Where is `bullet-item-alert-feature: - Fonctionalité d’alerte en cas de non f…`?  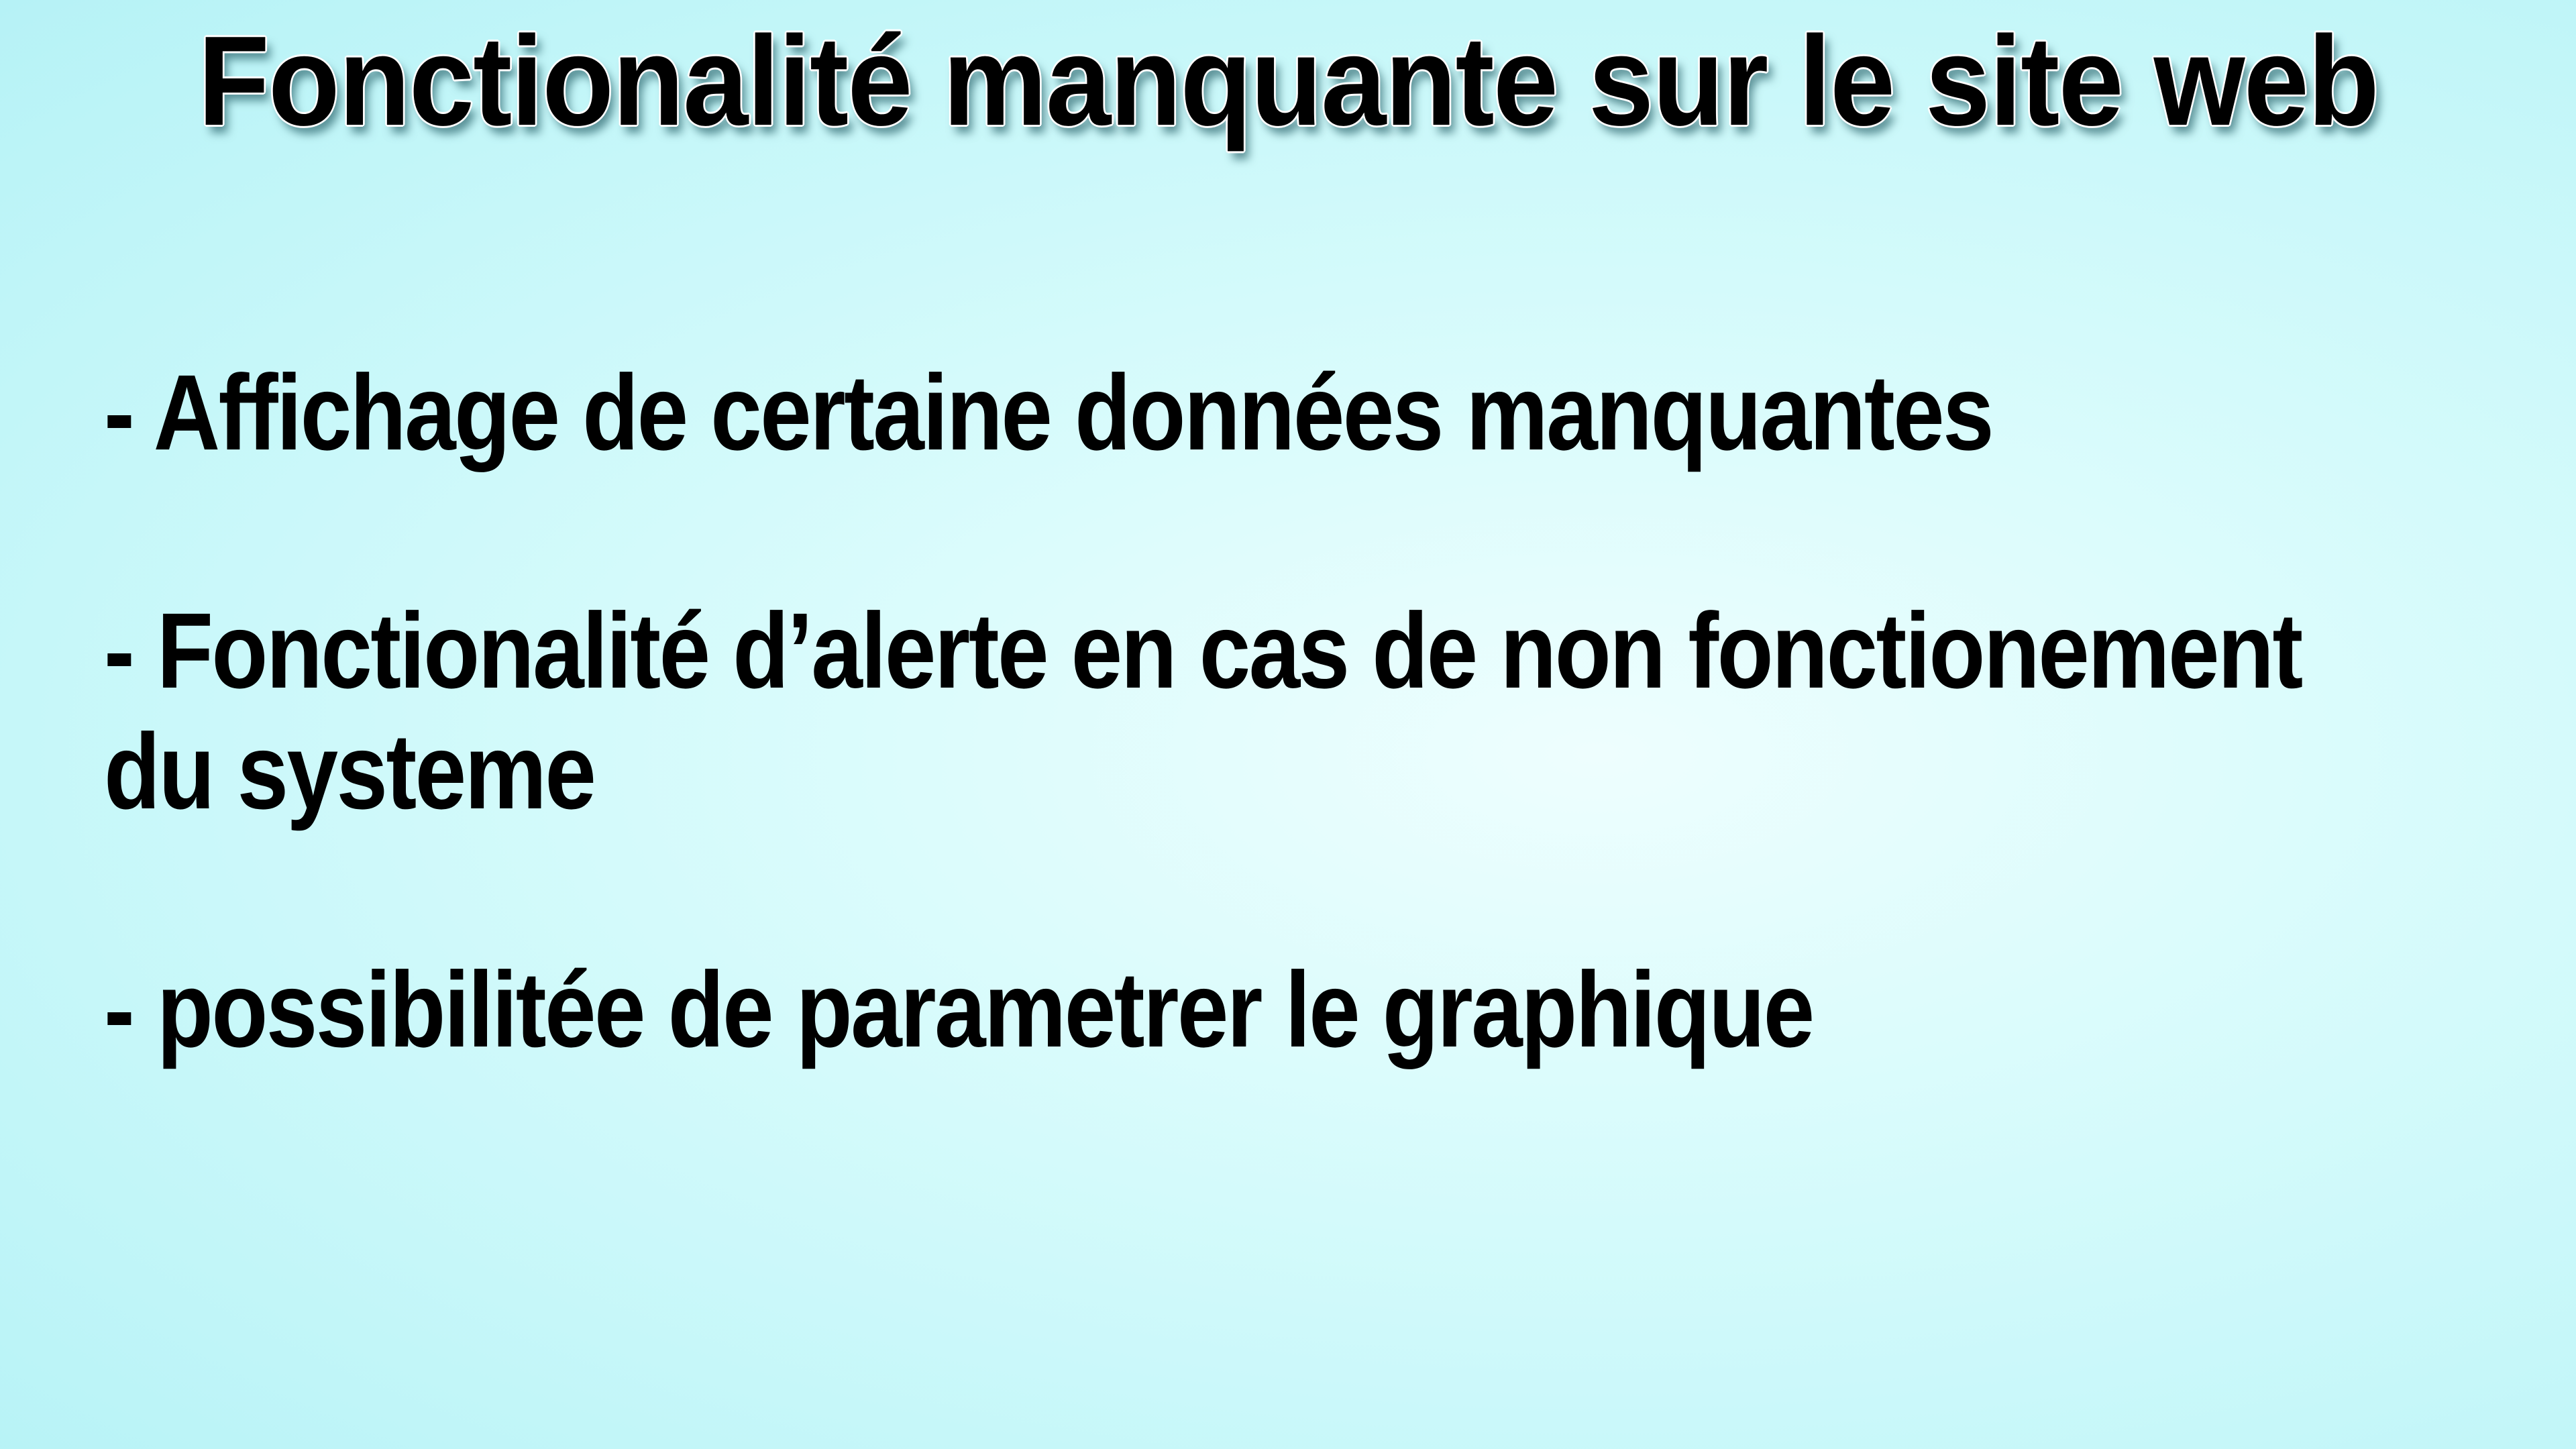
bullet-item-alert-feature: - Fonctionalité d’alerte en cas de non f… is located at coordinates (1203, 710).